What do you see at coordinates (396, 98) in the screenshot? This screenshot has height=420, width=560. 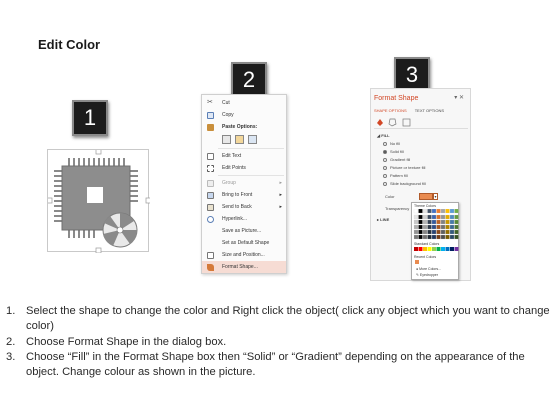 I see `pane-title: Format Shape` at bounding box center [396, 98].